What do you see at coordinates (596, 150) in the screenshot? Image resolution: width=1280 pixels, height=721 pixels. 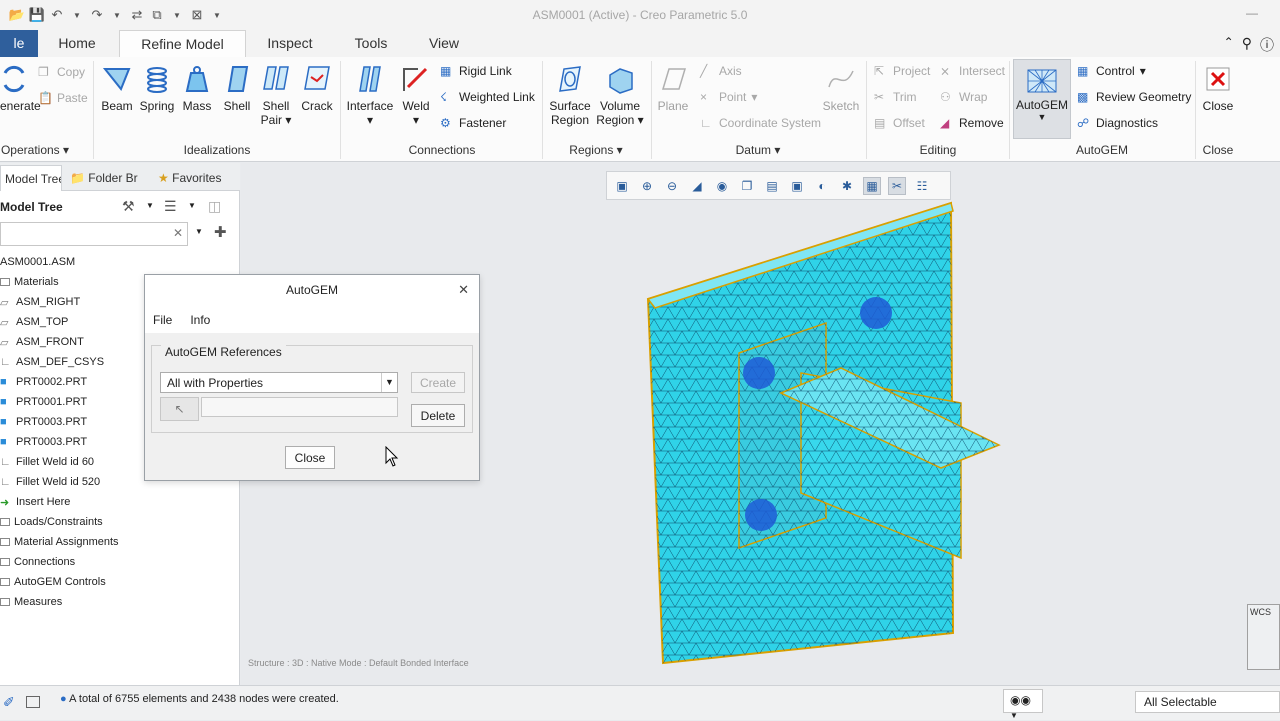 I see `regions-group-label: Regions ▾` at bounding box center [596, 150].